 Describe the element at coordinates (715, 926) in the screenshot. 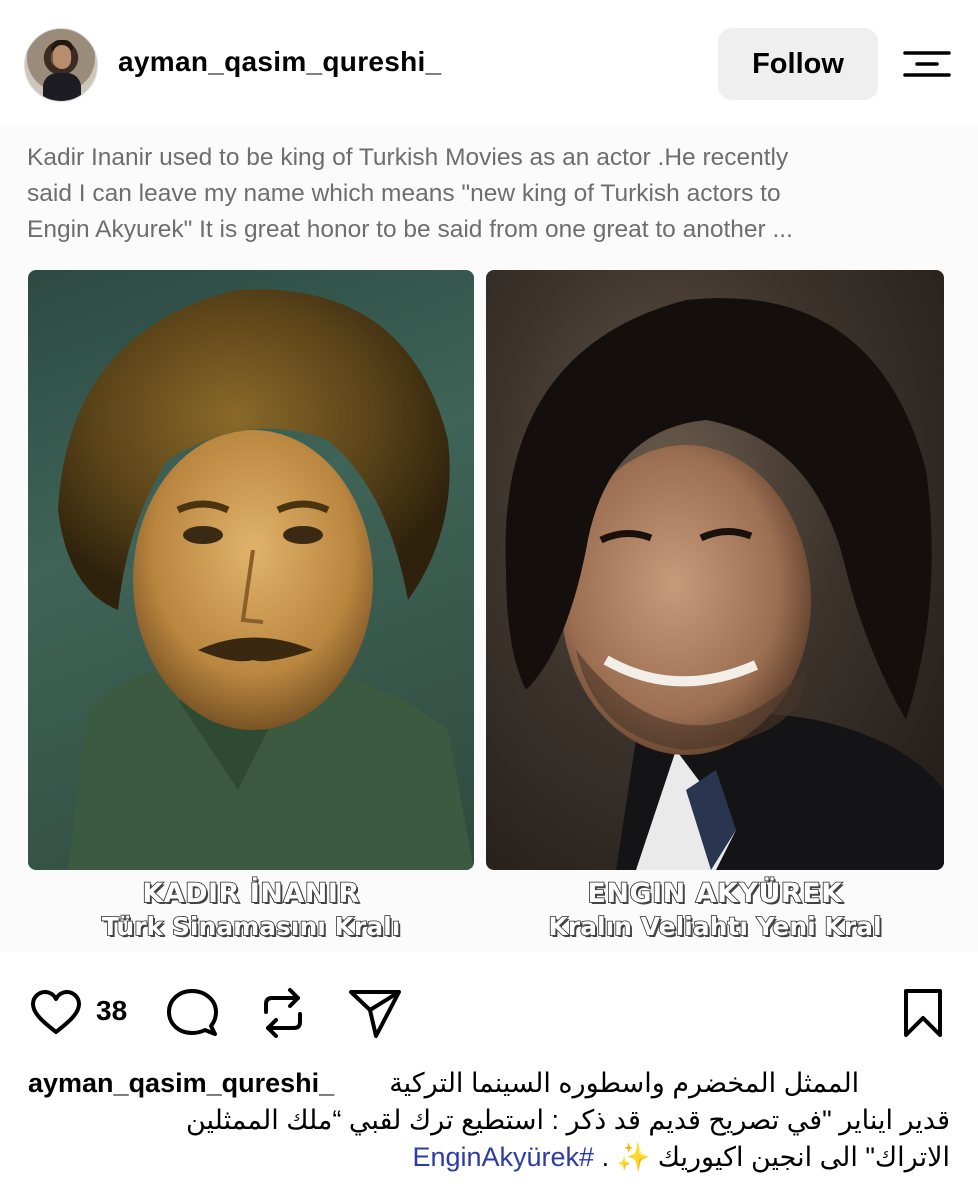

I see `right-photo-subtitle: Kralın Veliahtı Yeni Kral` at that location.